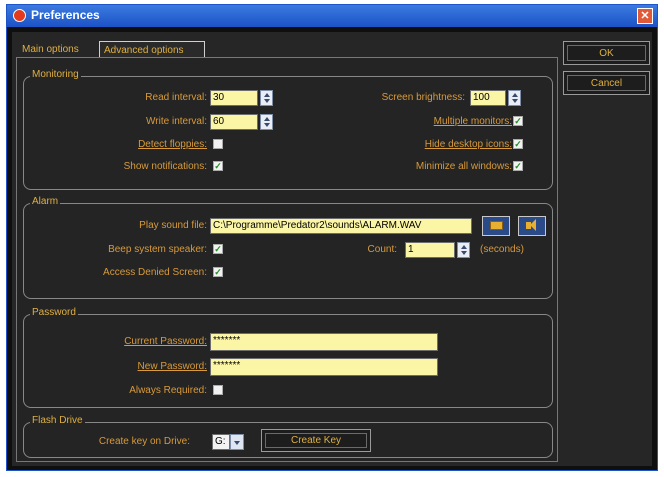 The width and height of the screenshot is (664, 477). What do you see at coordinates (234, 122) in the screenshot?
I see `write-interval-field: 60` at bounding box center [234, 122].